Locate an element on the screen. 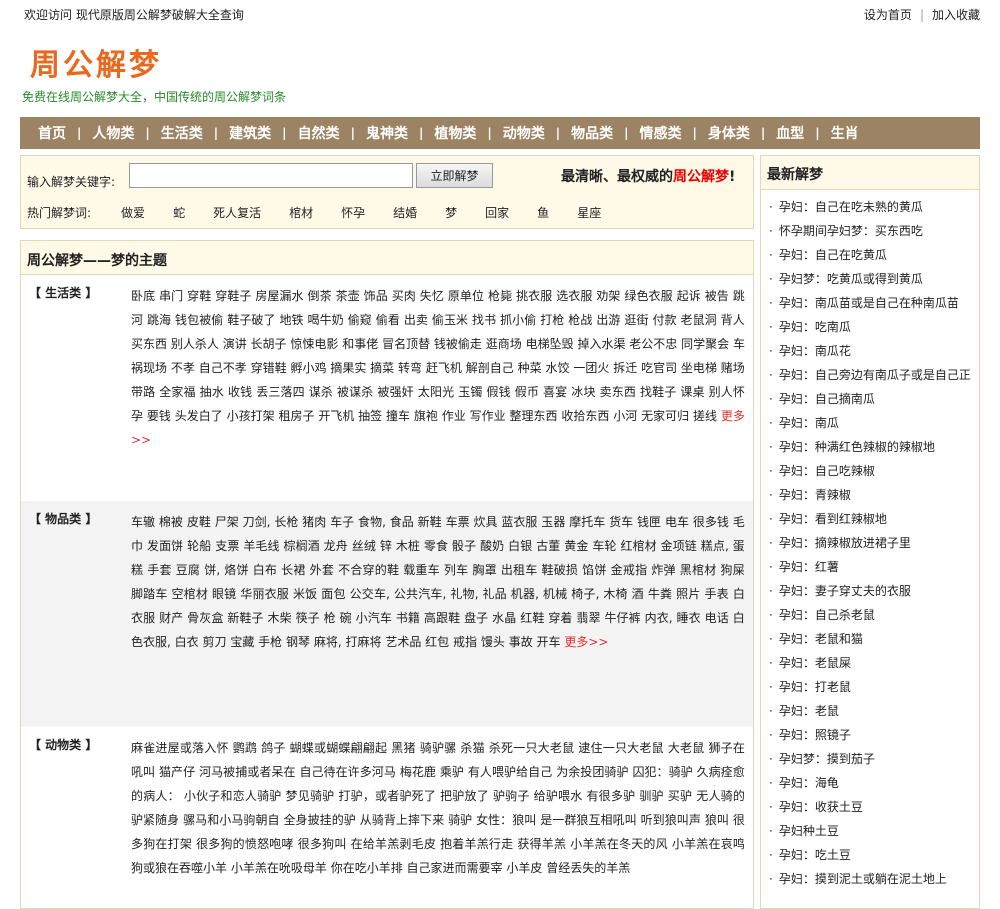 The image size is (1000, 909). dream-keyword-link: 皮鞋 is located at coordinates (199, 522).